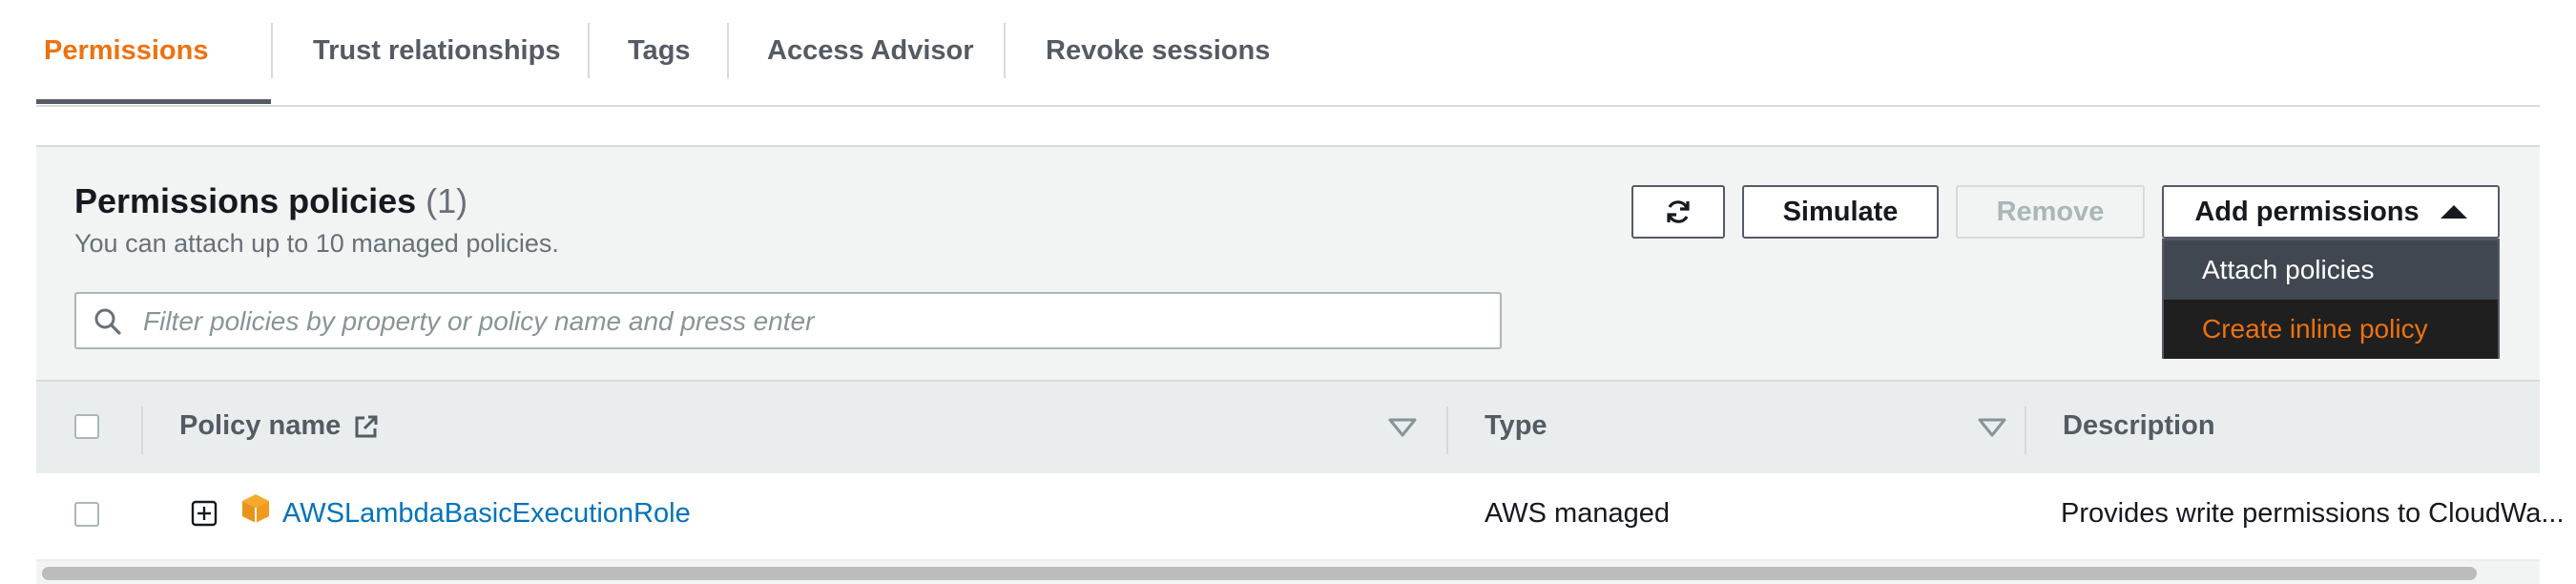  What do you see at coordinates (107, 321) in the screenshot?
I see `search-icon` at bounding box center [107, 321].